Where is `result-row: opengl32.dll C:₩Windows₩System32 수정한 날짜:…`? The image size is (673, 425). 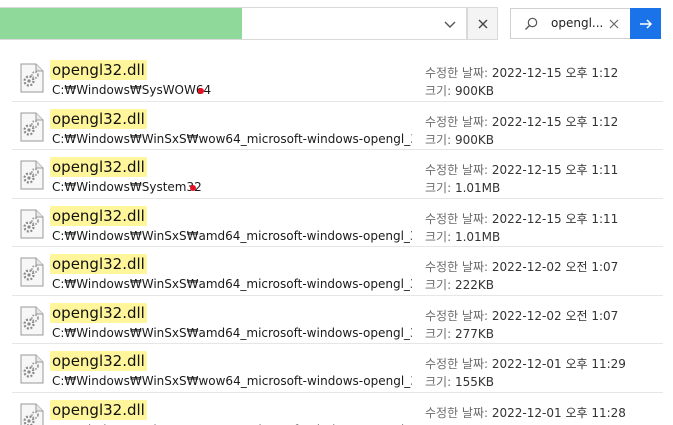
result-row: opengl32.dll C:₩Windows₩System32 수정한 날짜:… is located at coordinates (337, 175).